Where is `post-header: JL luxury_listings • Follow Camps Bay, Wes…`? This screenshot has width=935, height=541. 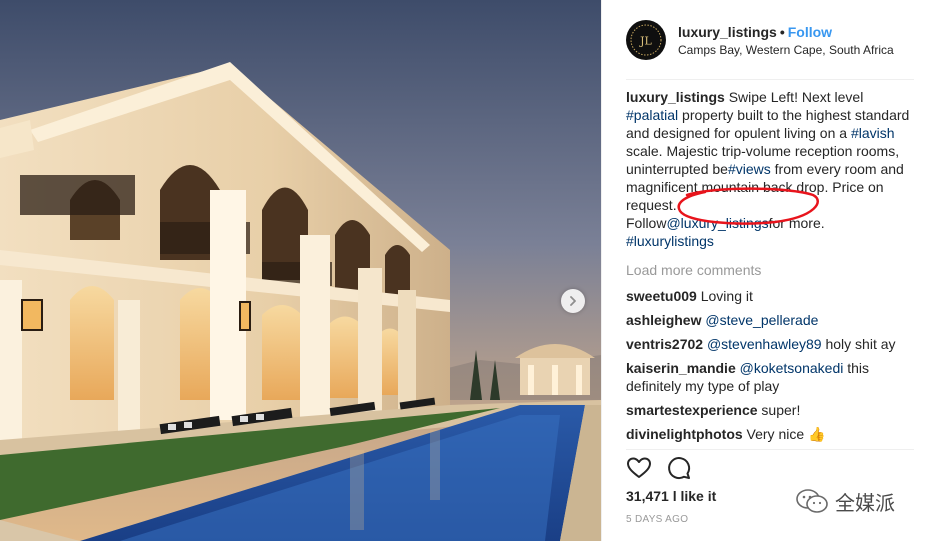 post-header: JL luxury_listings • Follow Camps Bay, Wes… is located at coordinates (768, 40).